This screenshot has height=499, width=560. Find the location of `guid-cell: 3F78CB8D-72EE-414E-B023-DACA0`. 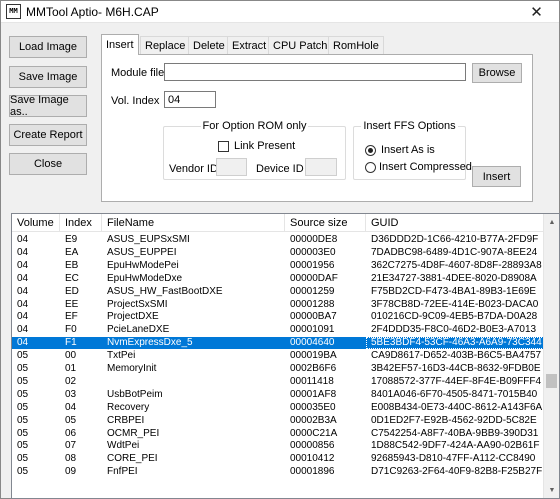

guid-cell: 3F78CB8D-72EE-414E-B023-DACA0 is located at coordinates (455, 304).